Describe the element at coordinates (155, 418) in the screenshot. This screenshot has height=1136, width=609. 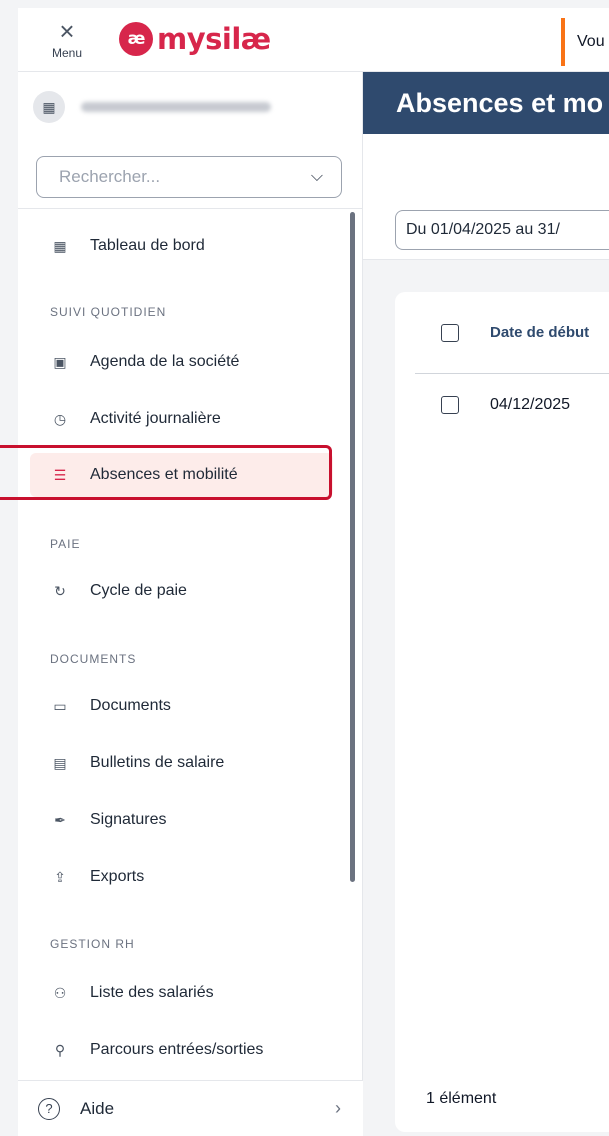
I see `sidebar-item-label: Activité journalière` at that location.